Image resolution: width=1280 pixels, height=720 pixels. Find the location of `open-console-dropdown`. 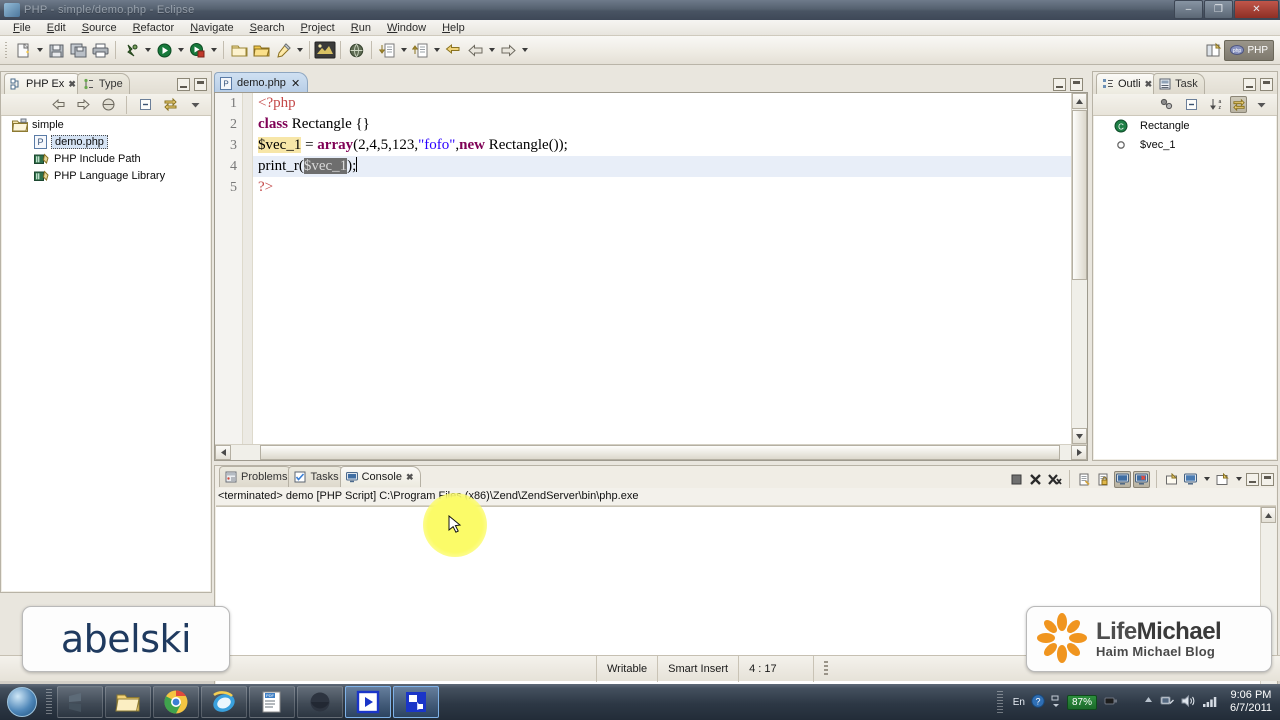

open-console-dropdown is located at coordinates (1238, 479).